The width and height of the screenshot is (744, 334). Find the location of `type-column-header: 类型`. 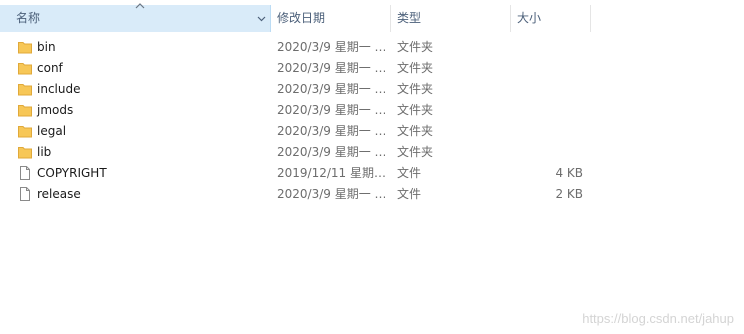

type-column-header: 类型 is located at coordinates (451, 18).